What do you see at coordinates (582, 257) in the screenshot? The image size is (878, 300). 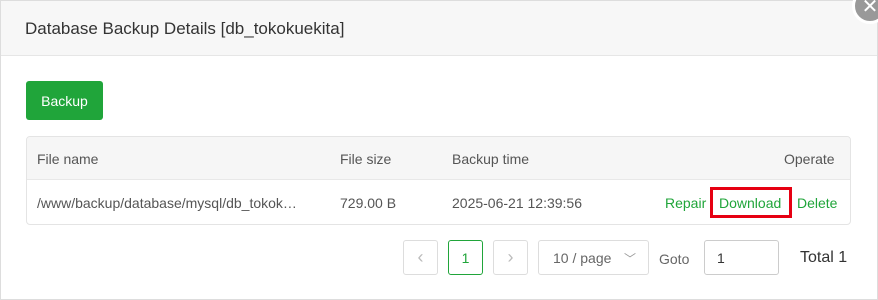 I see `page-size-value: 10 / page` at bounding box center [582, 257].